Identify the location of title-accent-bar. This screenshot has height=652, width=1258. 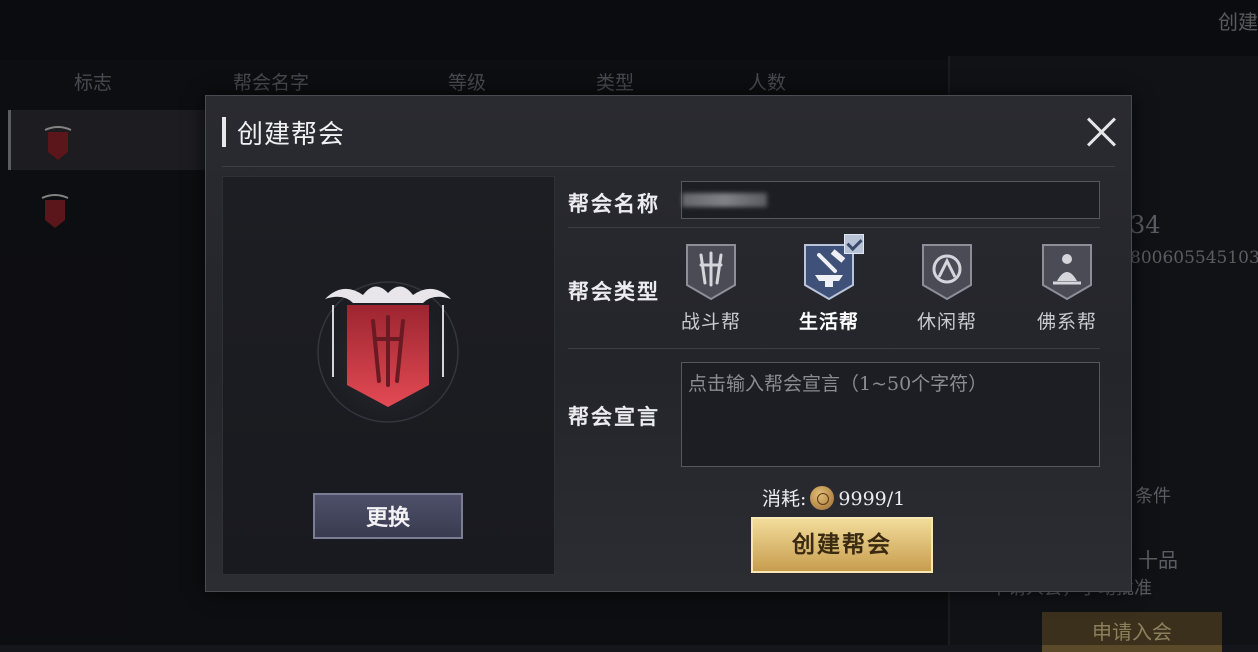
(224, 132).